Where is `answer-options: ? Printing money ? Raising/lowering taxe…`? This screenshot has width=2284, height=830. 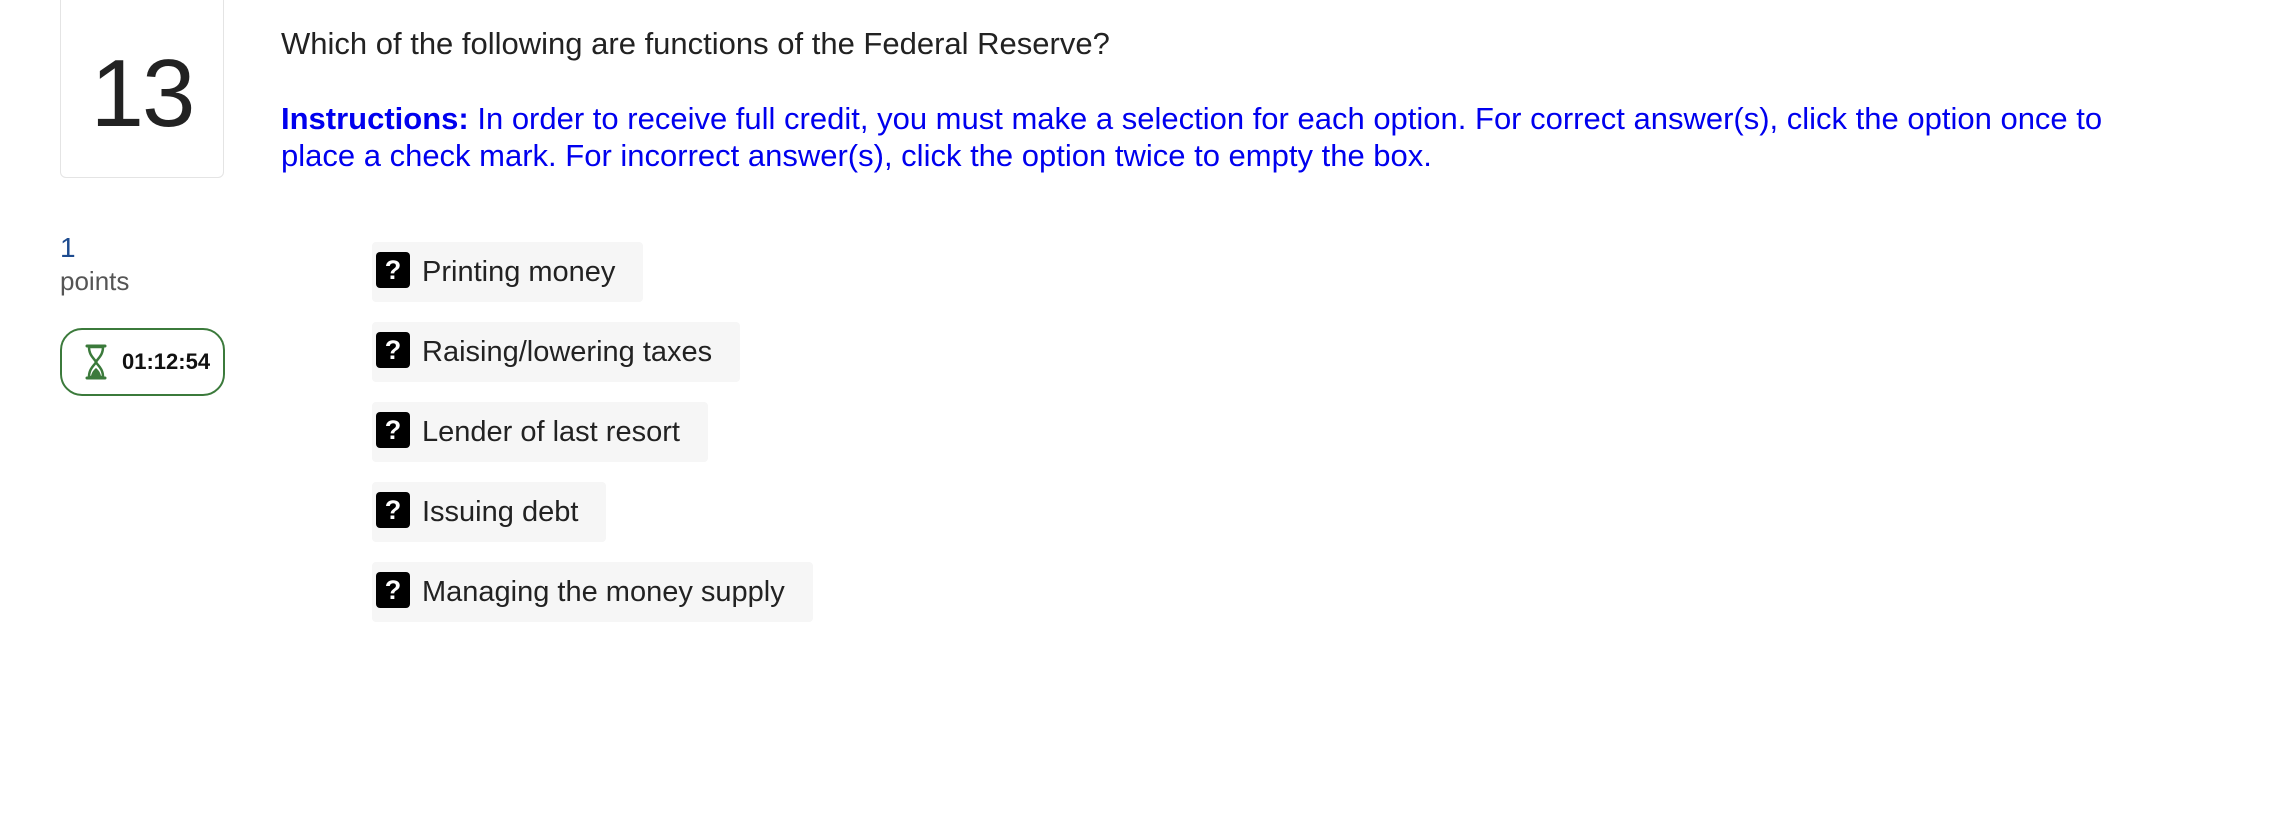 answer-options: ? Printing money ? Raising/lowering taxe… is located at coordinates (592, 432).